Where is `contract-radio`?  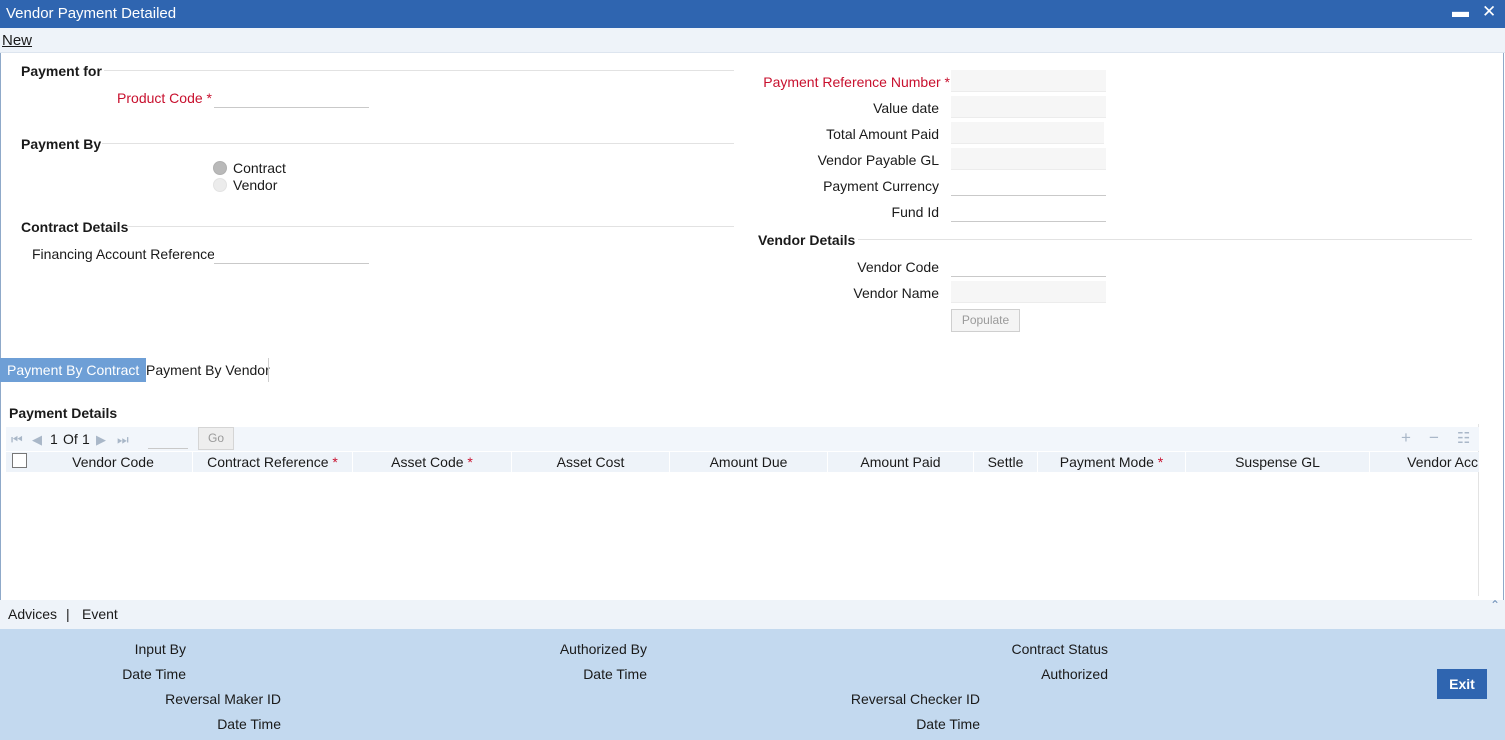 contract-radio is located at coordinates (220, 168).